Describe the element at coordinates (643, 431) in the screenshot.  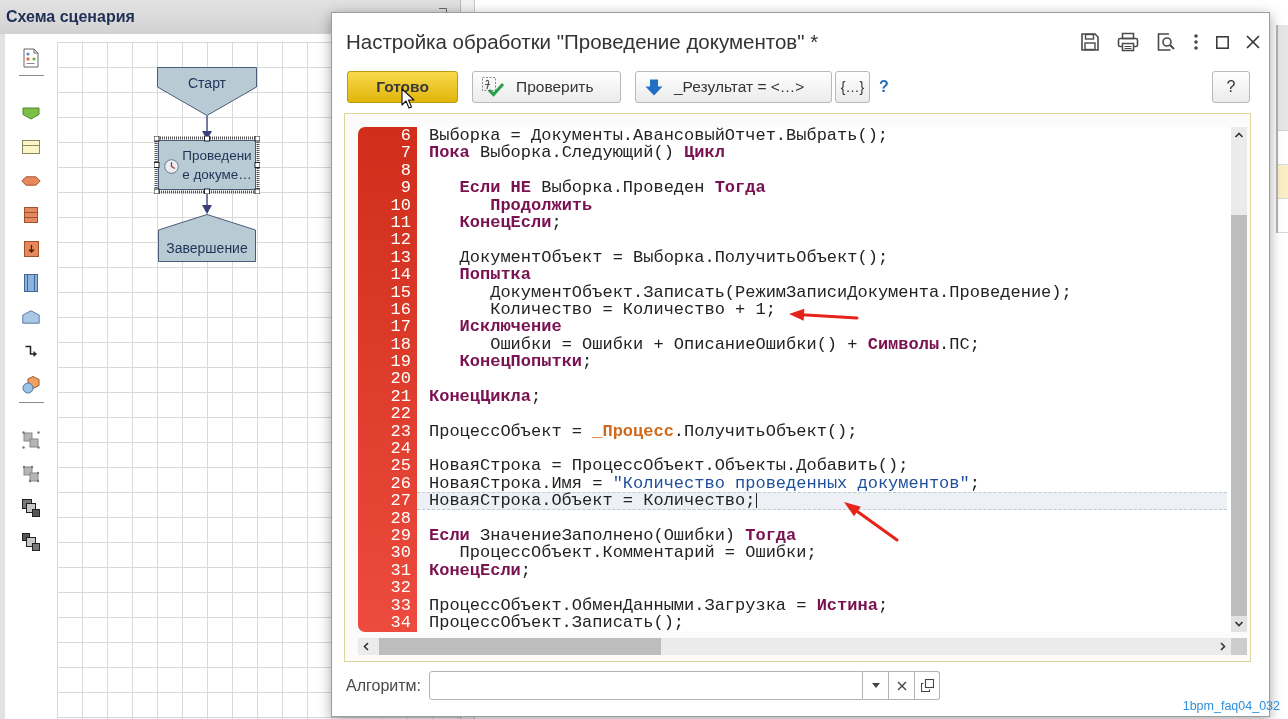
I see `code-line: ПроцессОбъект = _Процесс.ПолучитьОбъект();` at that location.